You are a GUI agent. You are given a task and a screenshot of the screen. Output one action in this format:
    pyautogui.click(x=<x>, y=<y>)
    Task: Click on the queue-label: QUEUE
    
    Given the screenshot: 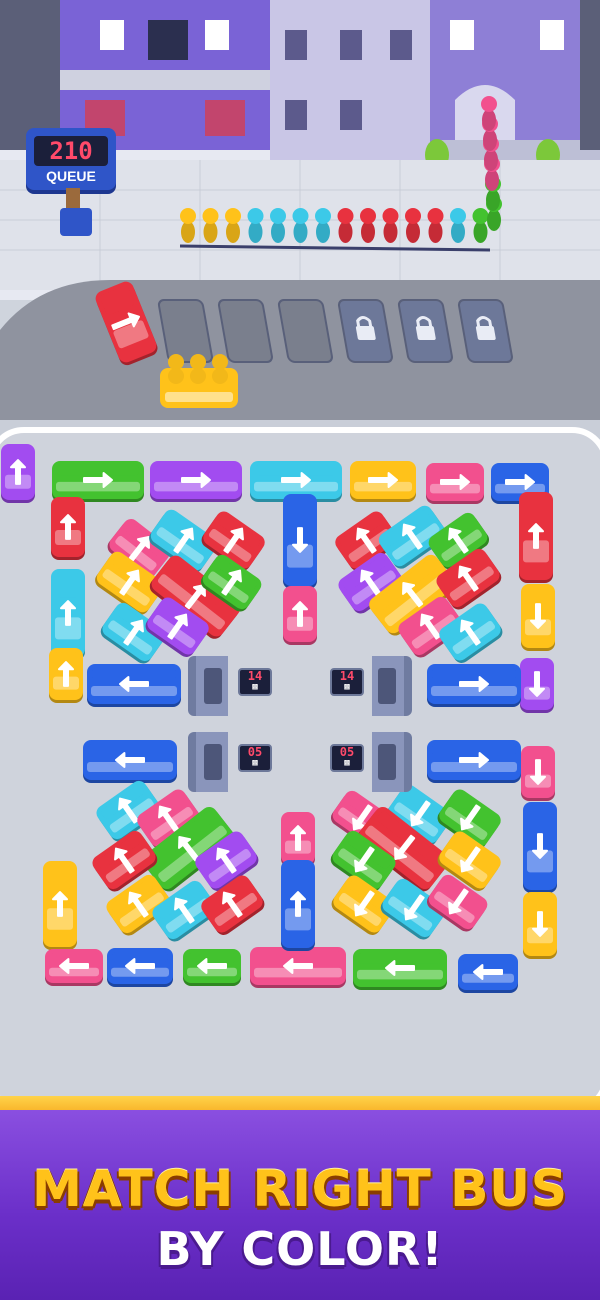 What is the action you would take?
    pyautogui.click(x=71, y=176)
    